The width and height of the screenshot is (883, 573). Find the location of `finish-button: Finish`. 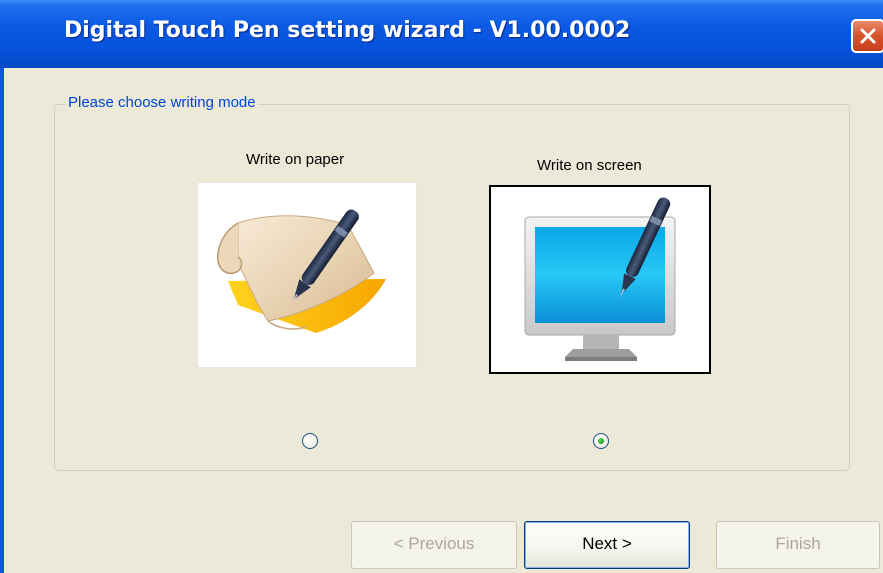

finish-button: Finish is located at coordinates (798, 545).